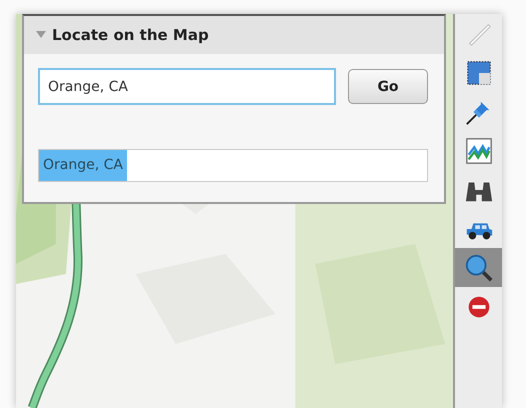  Describe the element at coordinates (479, 151) in the screenshot. I see `chart-icon` at that location.